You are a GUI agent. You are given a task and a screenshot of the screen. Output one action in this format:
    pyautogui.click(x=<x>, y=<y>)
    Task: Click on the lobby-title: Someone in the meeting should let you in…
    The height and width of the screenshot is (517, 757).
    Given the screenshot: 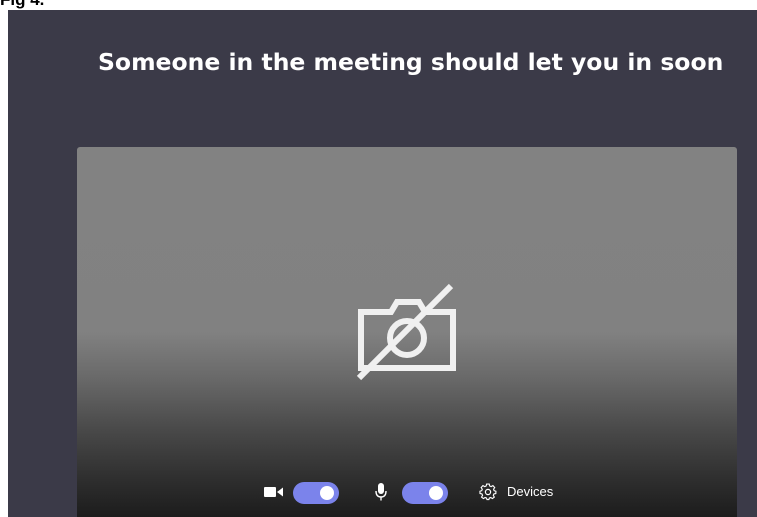 What is the action you would take?
    pyautogui.click(x=411, y=62)
    